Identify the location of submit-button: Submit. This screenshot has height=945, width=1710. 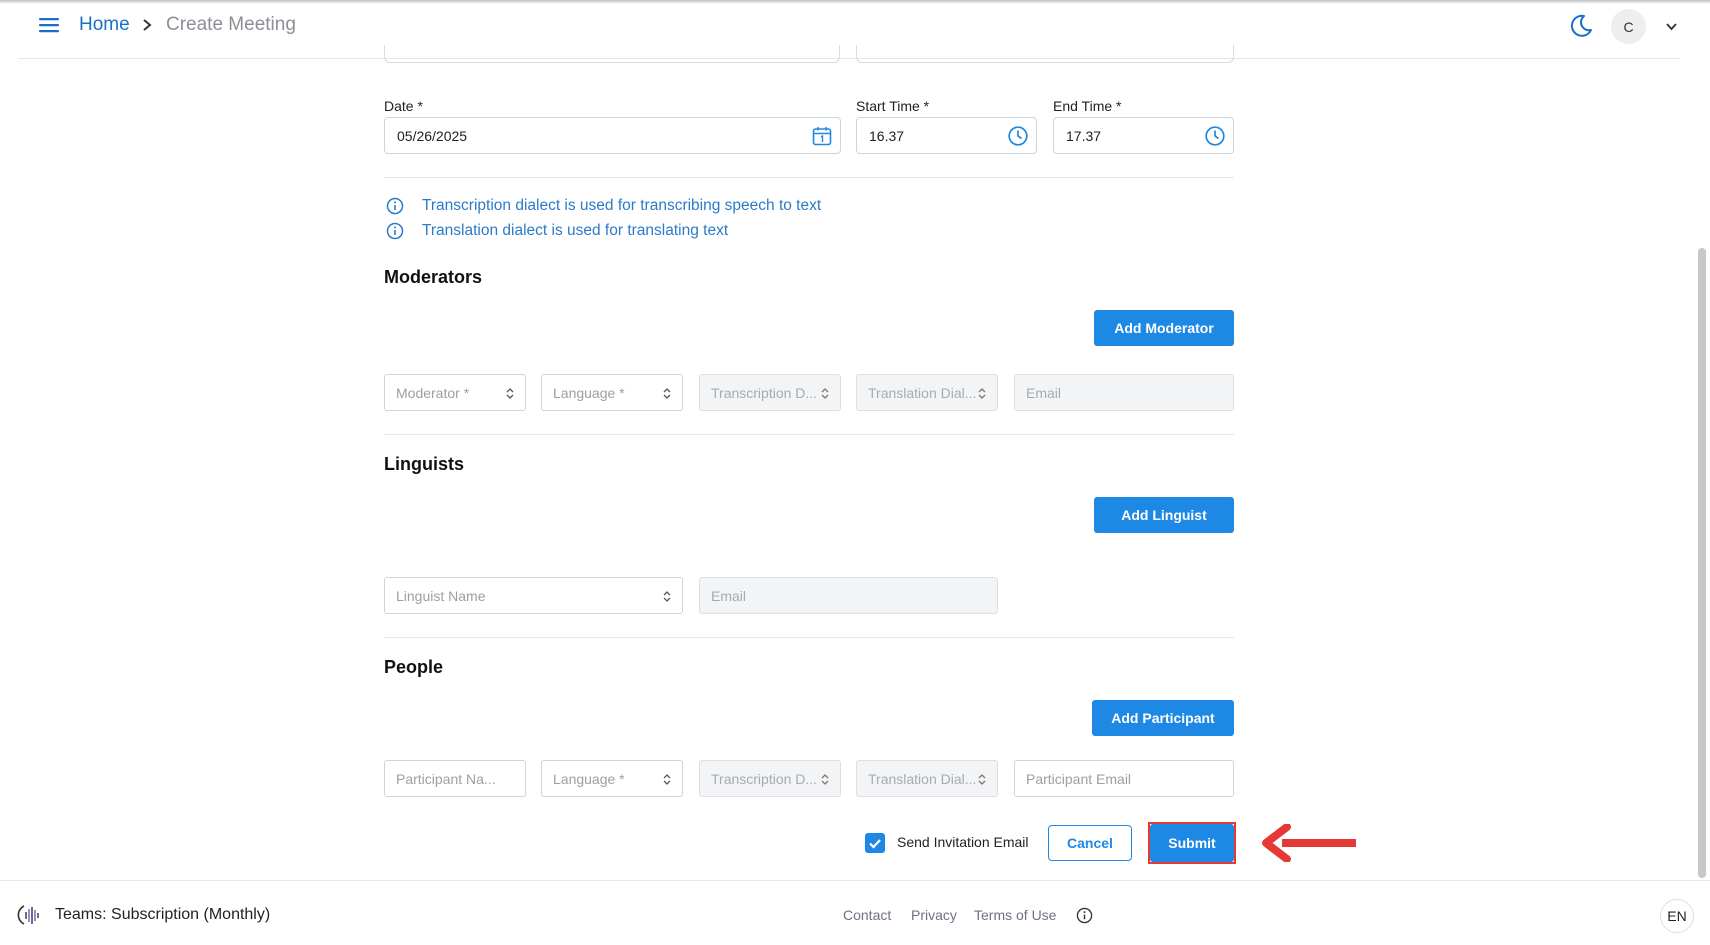
(1192, 843).